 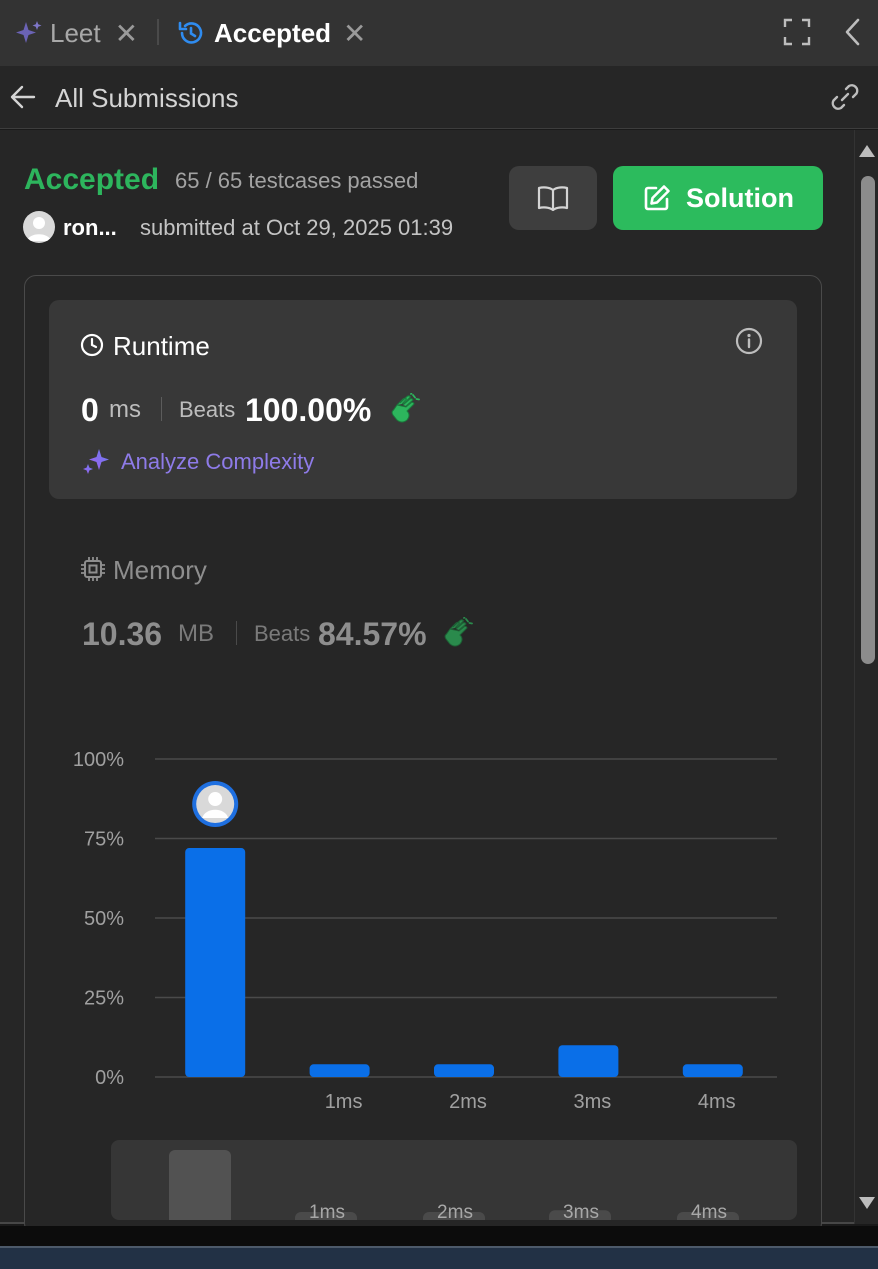 What do you see at coordinates (23, 97) in the screenshot?
I see `arrow-left-icon` at bounding box center [23, 97].